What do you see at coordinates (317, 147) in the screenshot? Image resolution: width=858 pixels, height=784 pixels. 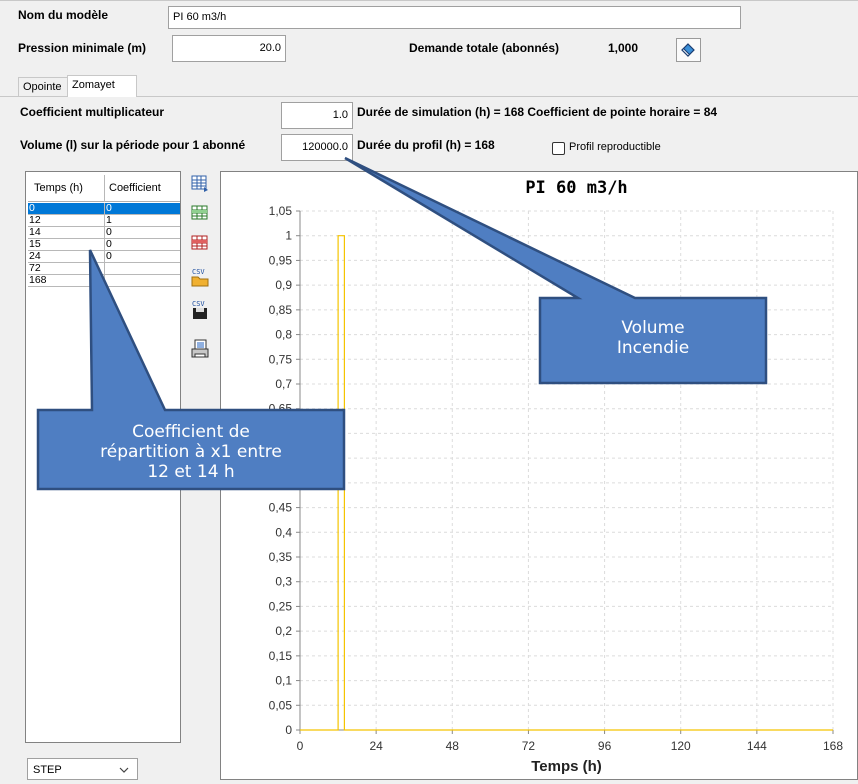 I see `volume-field: 120000.0` at bounding box center [317, 147].